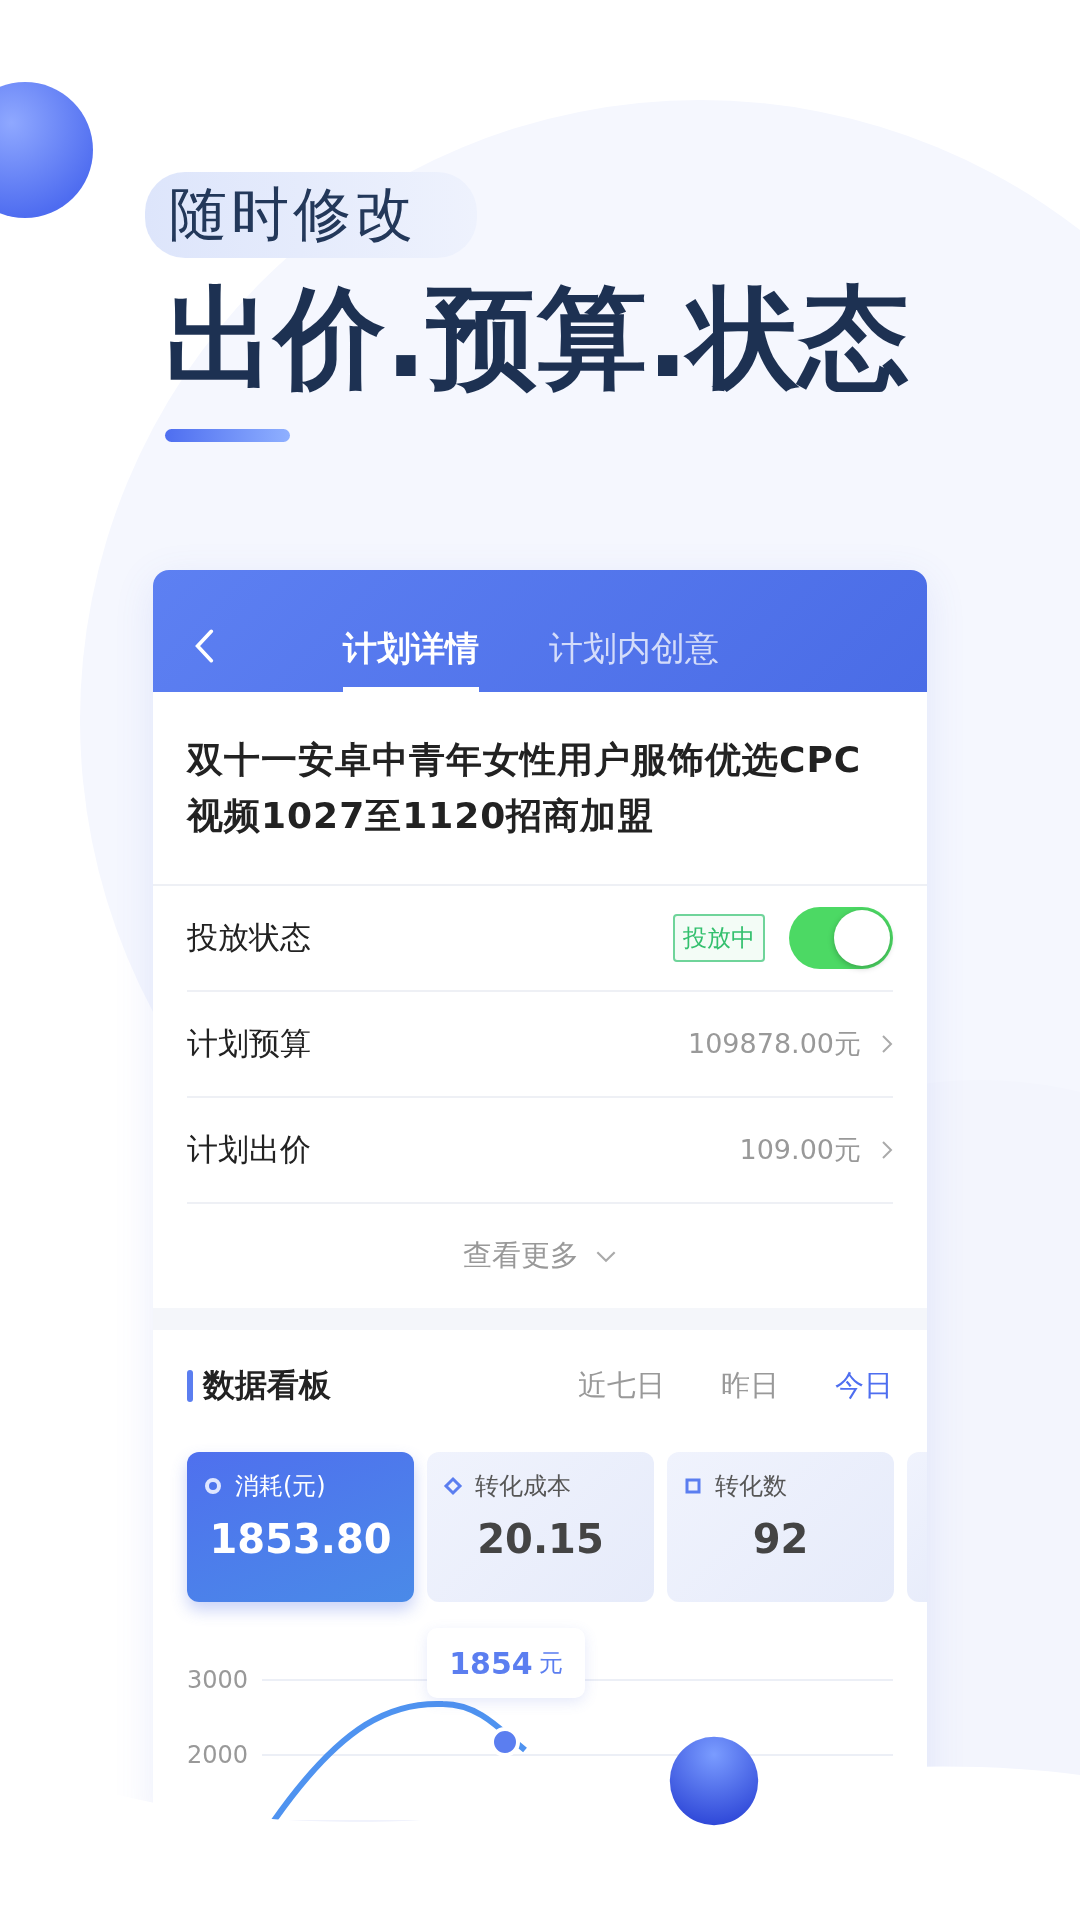 This screenshot has width=1080, height=1920. Describe the element at coordinates (750, 1386) in the screenshot. I see `period-tab: 昨日` at that location.